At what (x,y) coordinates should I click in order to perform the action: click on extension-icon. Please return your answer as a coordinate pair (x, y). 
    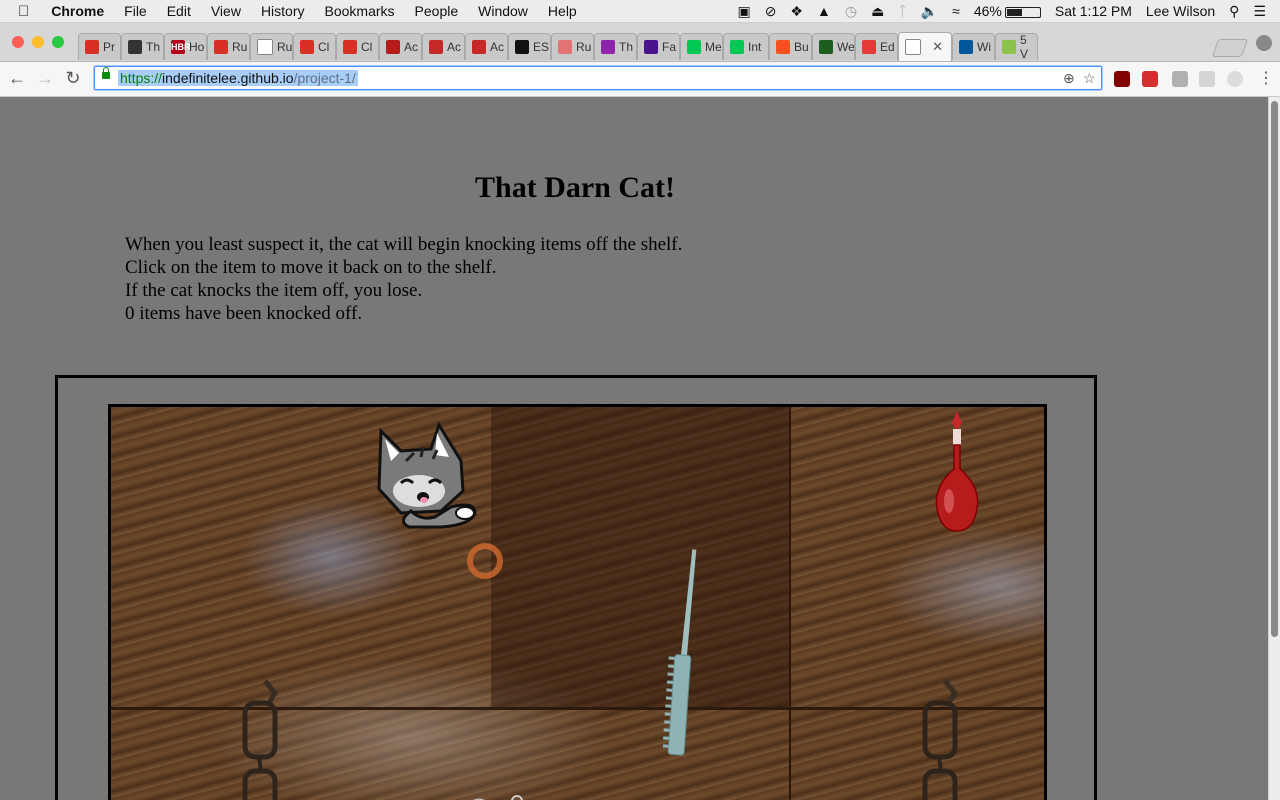
    Looking at the image, I should click on (1180, 79).